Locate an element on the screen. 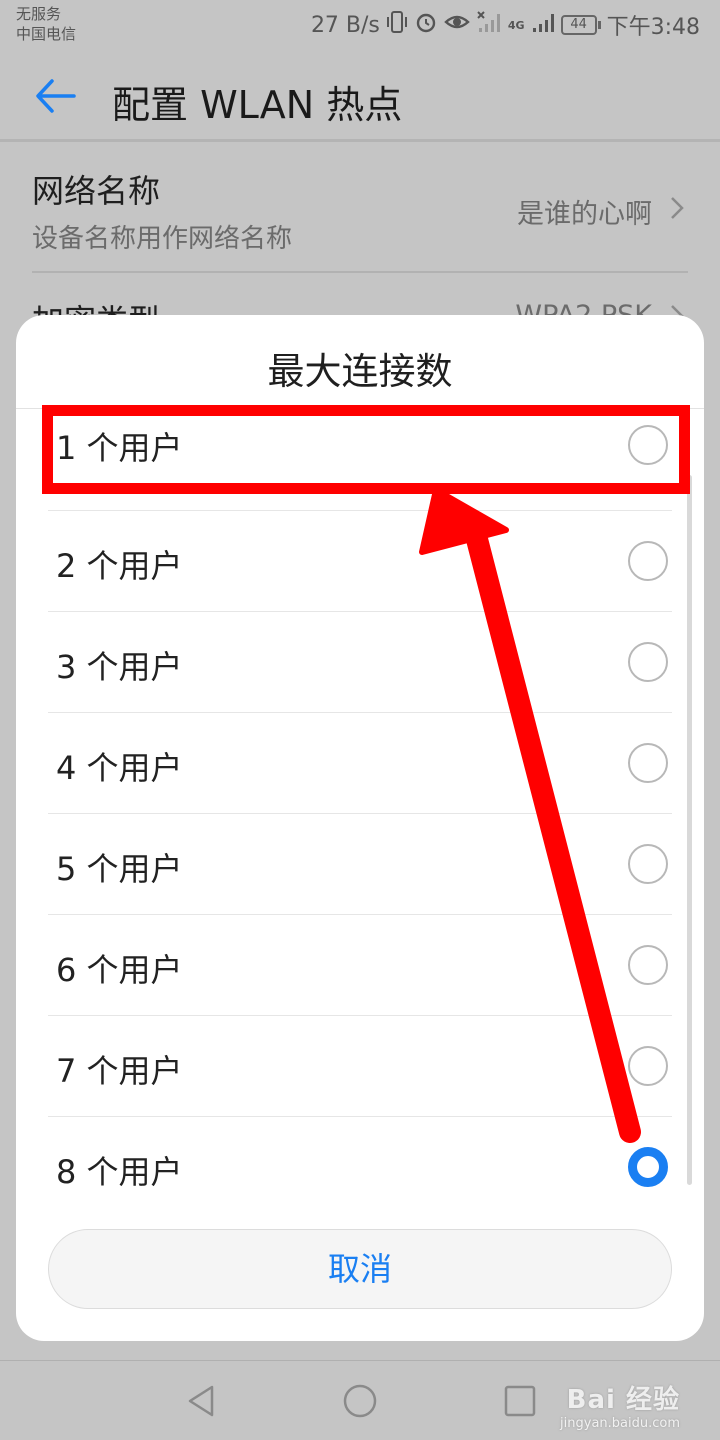 The image size is (720, 1440). battery-icon: 44 is located at coordinates (580, 25).